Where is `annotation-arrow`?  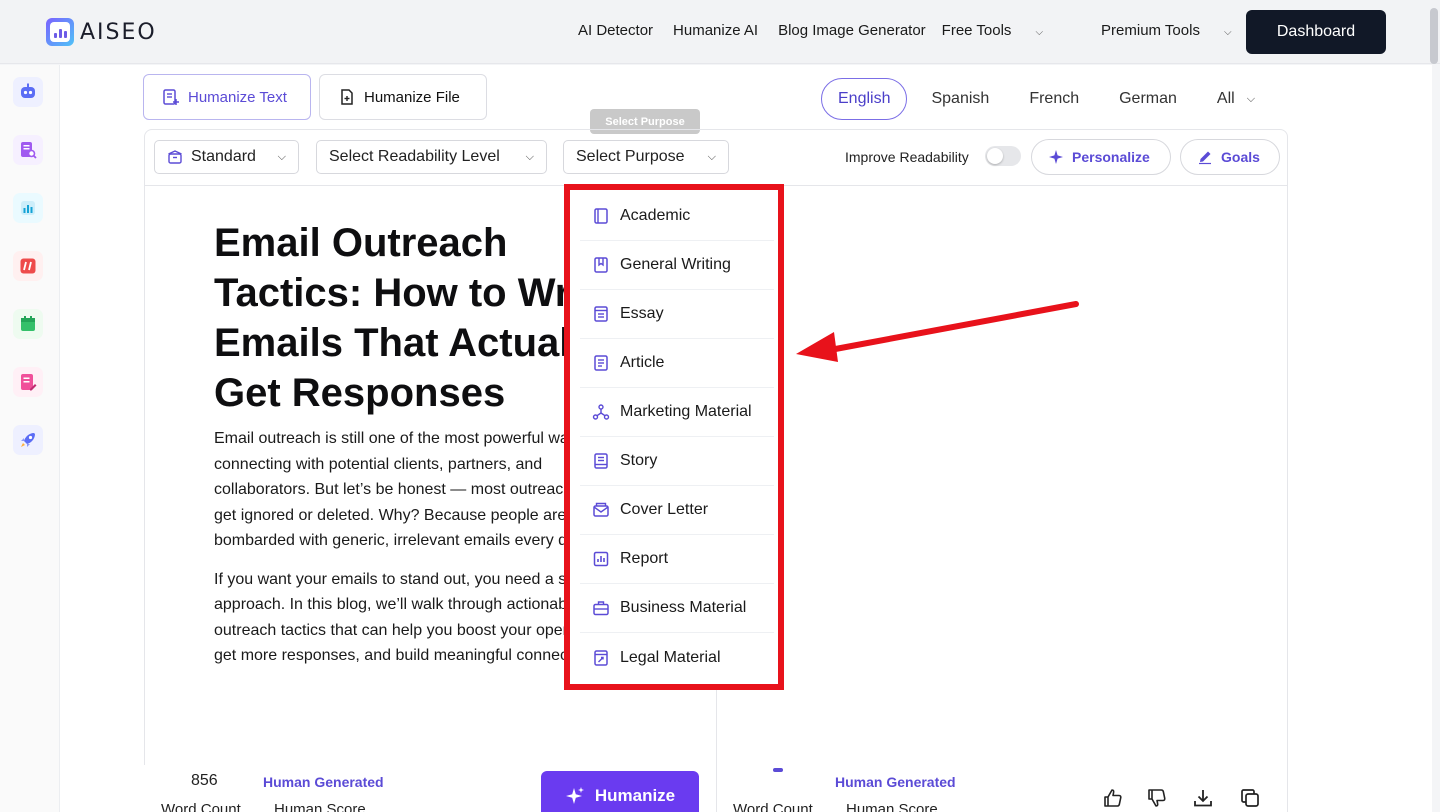 annotation-arrow is located at coordinates (937, 331).